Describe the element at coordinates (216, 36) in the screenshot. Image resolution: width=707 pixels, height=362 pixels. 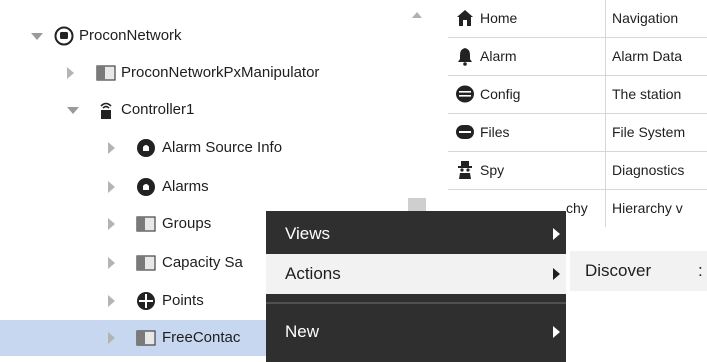
I see `tree-item-proconnetwork: ProconNetwork` at that location.